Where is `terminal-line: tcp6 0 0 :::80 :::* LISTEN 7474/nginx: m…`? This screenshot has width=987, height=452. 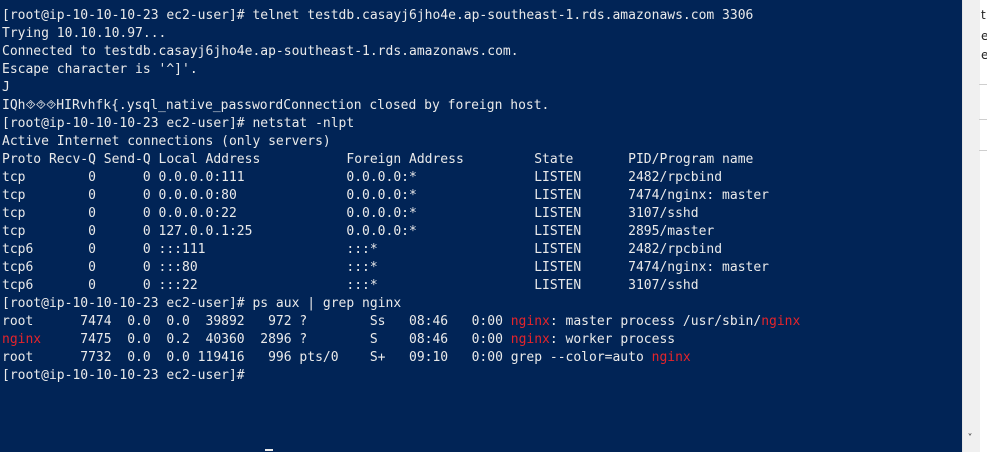
terminal-line: tcp6 0 0 :::80 :::* LISTEN 7474/nginx: m… is located at coordinates (482, 268).